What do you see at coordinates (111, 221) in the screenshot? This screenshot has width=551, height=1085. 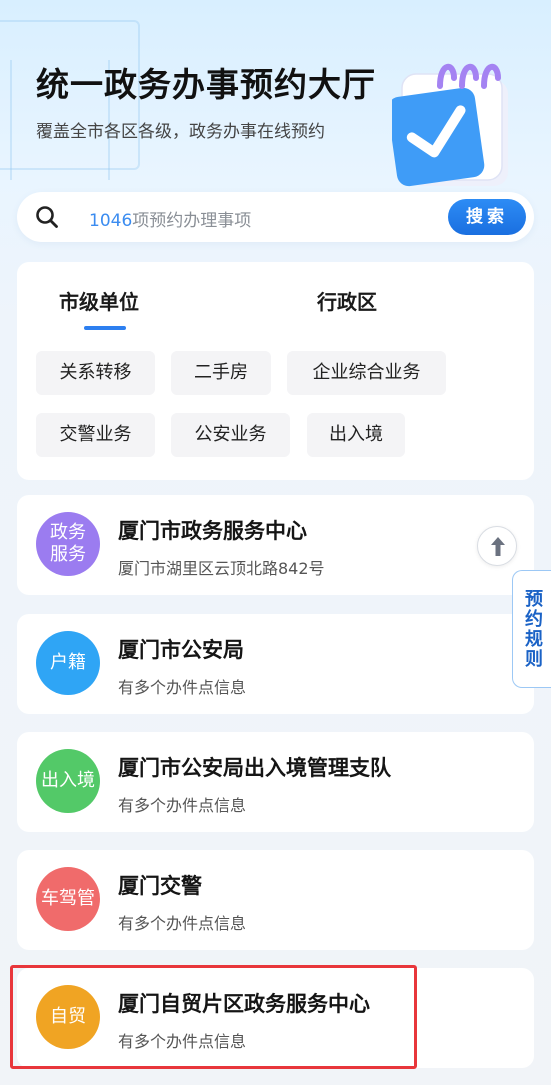 I see `search-count: 1046` at bounding box center [111, 221].